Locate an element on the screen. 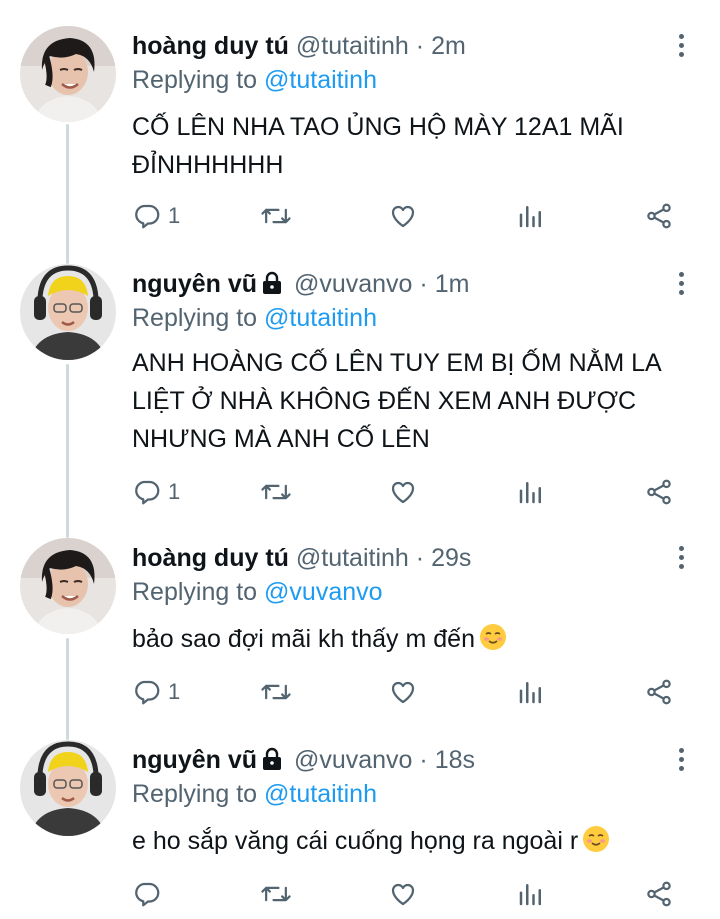  tweet-body: e ho sắp văng cái cuống họng ra ngoài r is located at coordinates (411, 841).